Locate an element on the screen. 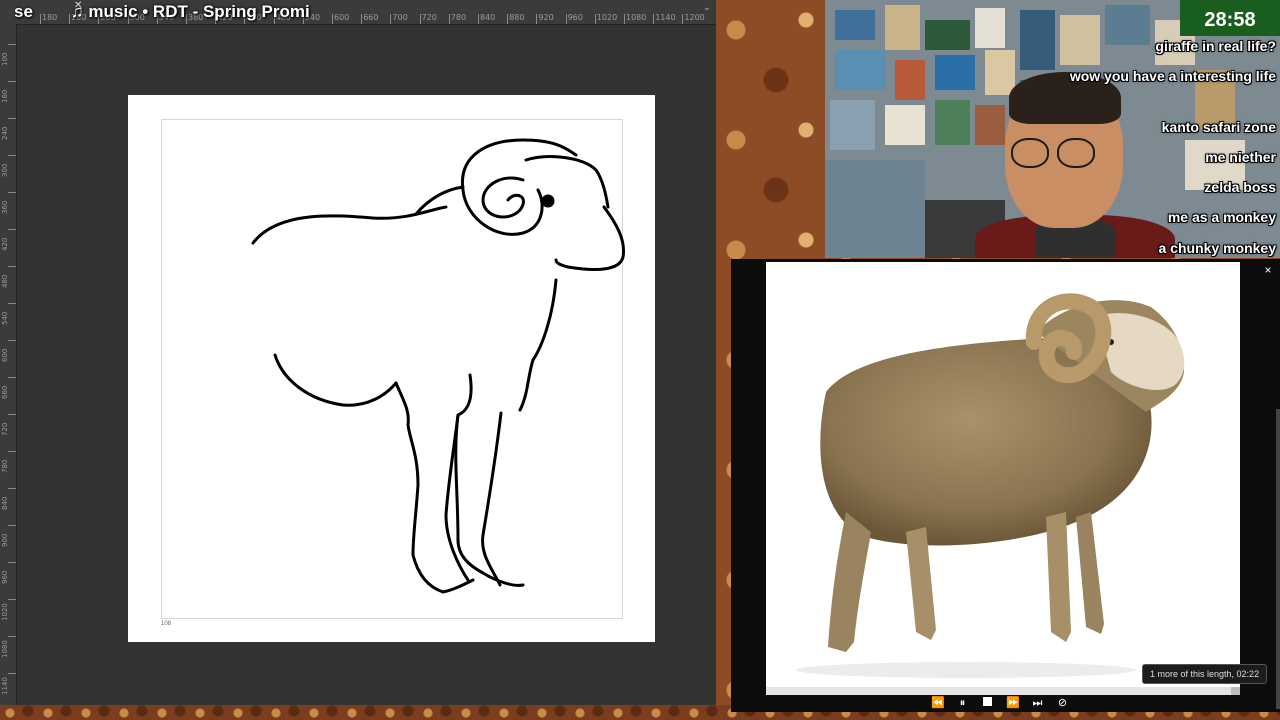 Image resolution: width=1280 pixels, height=720 pixels. ruler-label: 240 is located at coordinates (5, 133).